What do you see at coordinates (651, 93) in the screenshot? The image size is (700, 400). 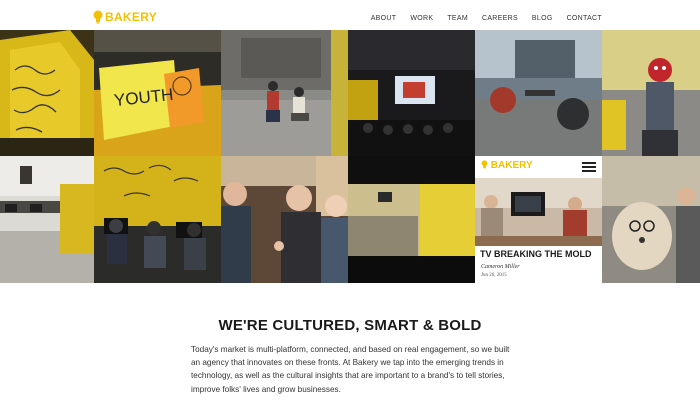 I see `tile-costume-person` at bounding box center [651, 93].